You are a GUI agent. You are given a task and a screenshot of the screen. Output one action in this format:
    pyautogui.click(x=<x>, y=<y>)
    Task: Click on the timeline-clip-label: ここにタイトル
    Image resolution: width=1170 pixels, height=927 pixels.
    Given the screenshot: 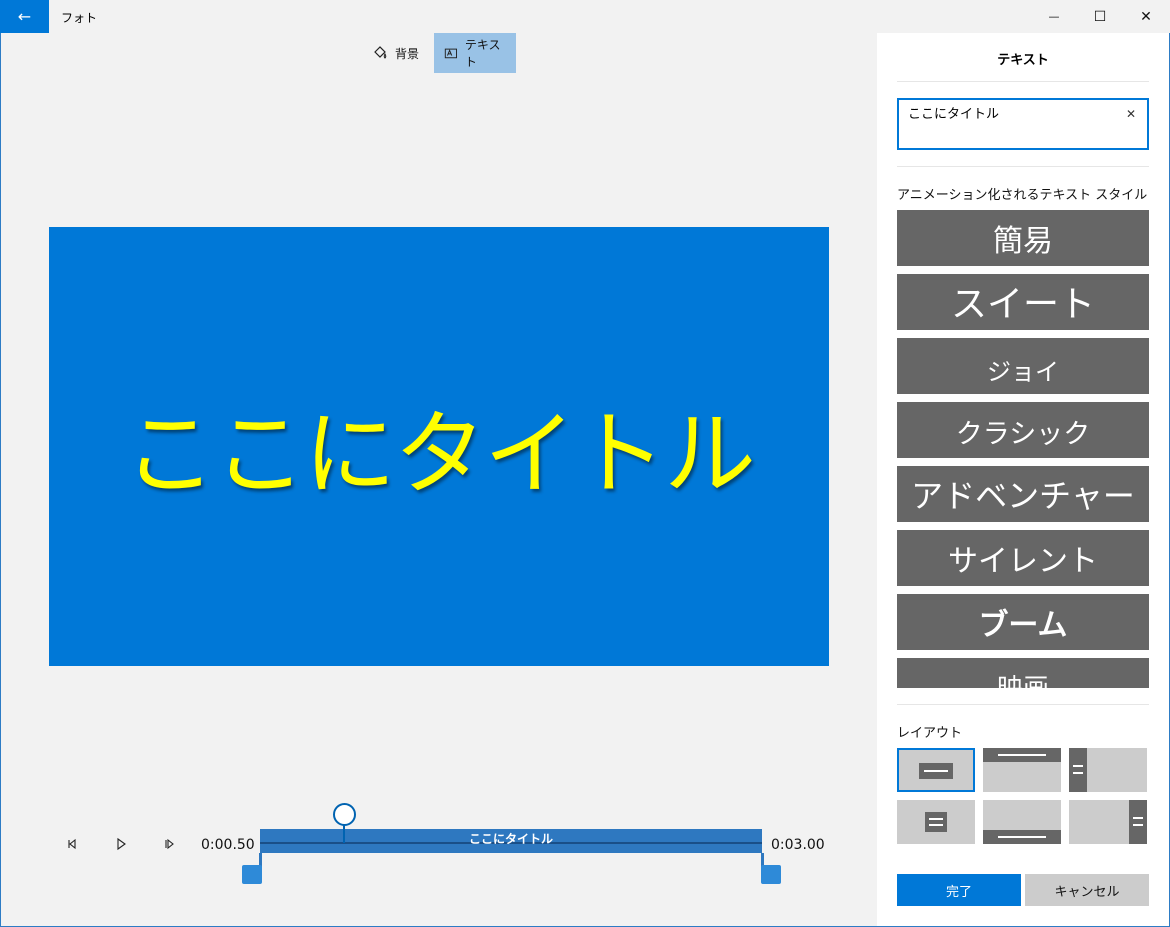 What is the action you would take?
    pyautogui.click(x=510, y=839)
    